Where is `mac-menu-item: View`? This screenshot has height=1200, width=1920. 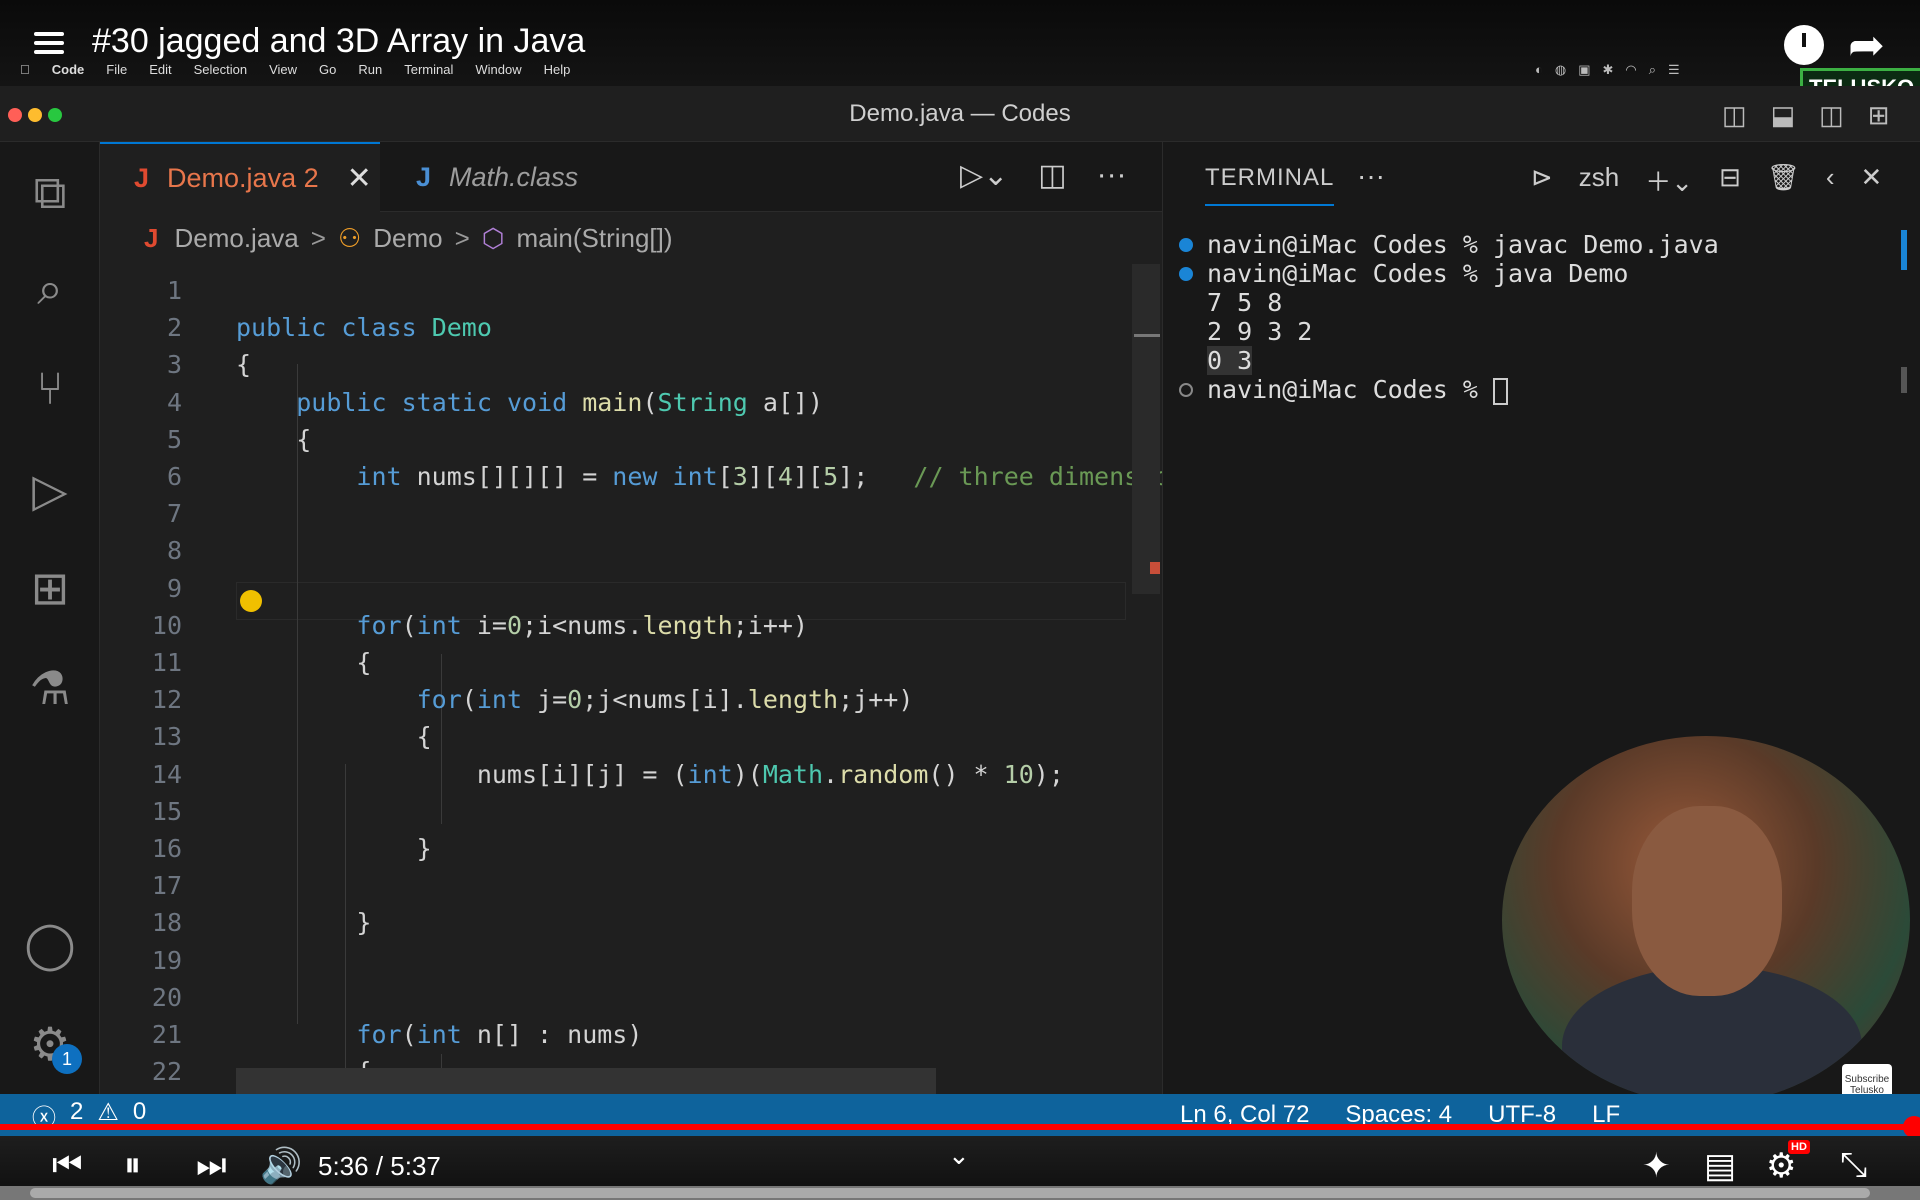 mac-menu-item: View is located at coordinates (283, 71).